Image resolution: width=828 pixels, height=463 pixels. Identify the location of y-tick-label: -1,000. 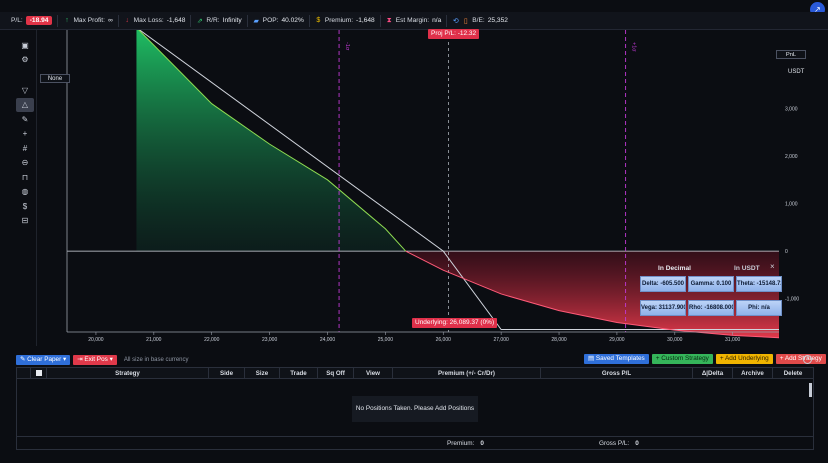
(792, 300).